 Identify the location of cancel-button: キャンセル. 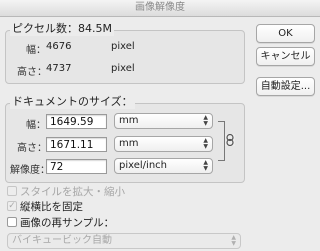
(285, 56).